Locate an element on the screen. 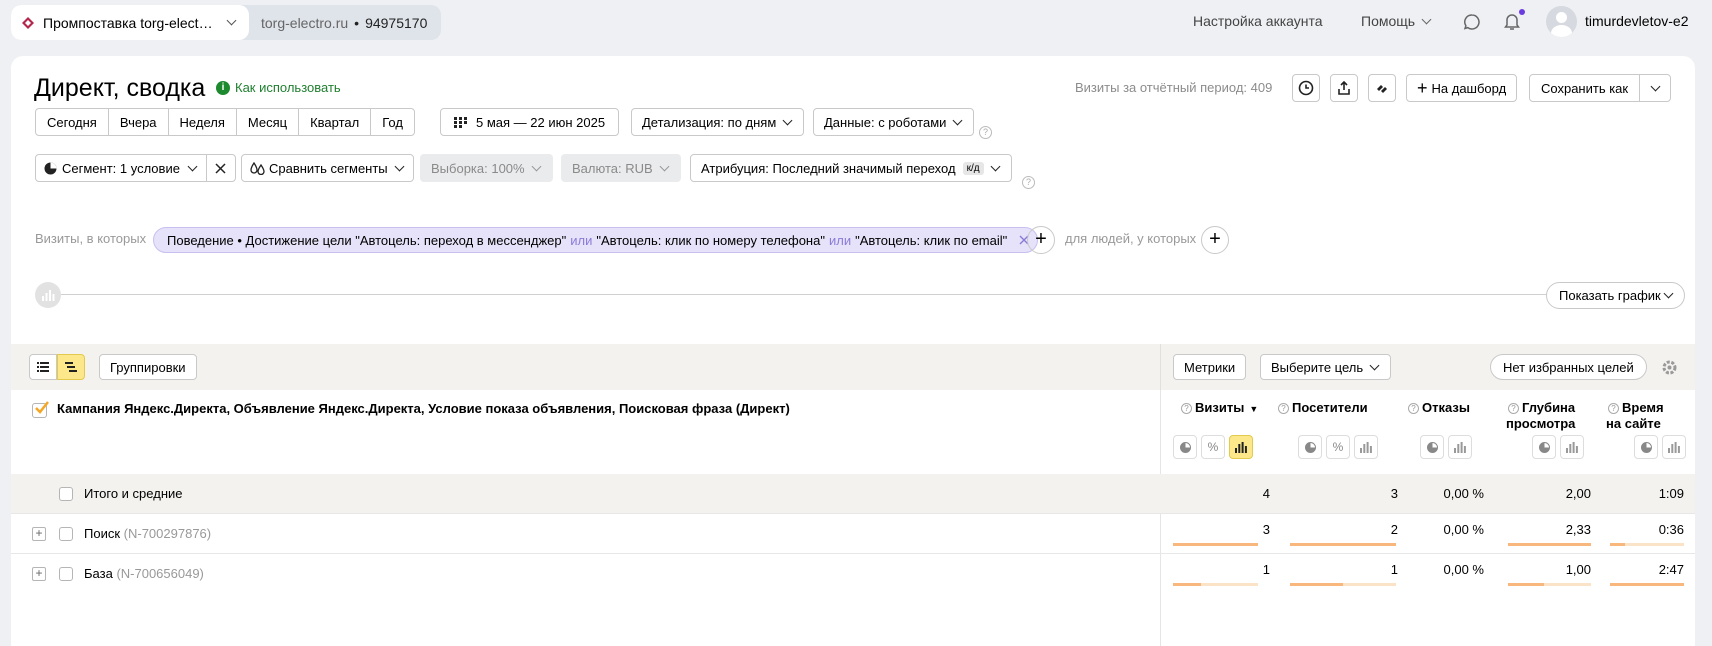  select-all-checkbox is located at coordinates (40, 409).